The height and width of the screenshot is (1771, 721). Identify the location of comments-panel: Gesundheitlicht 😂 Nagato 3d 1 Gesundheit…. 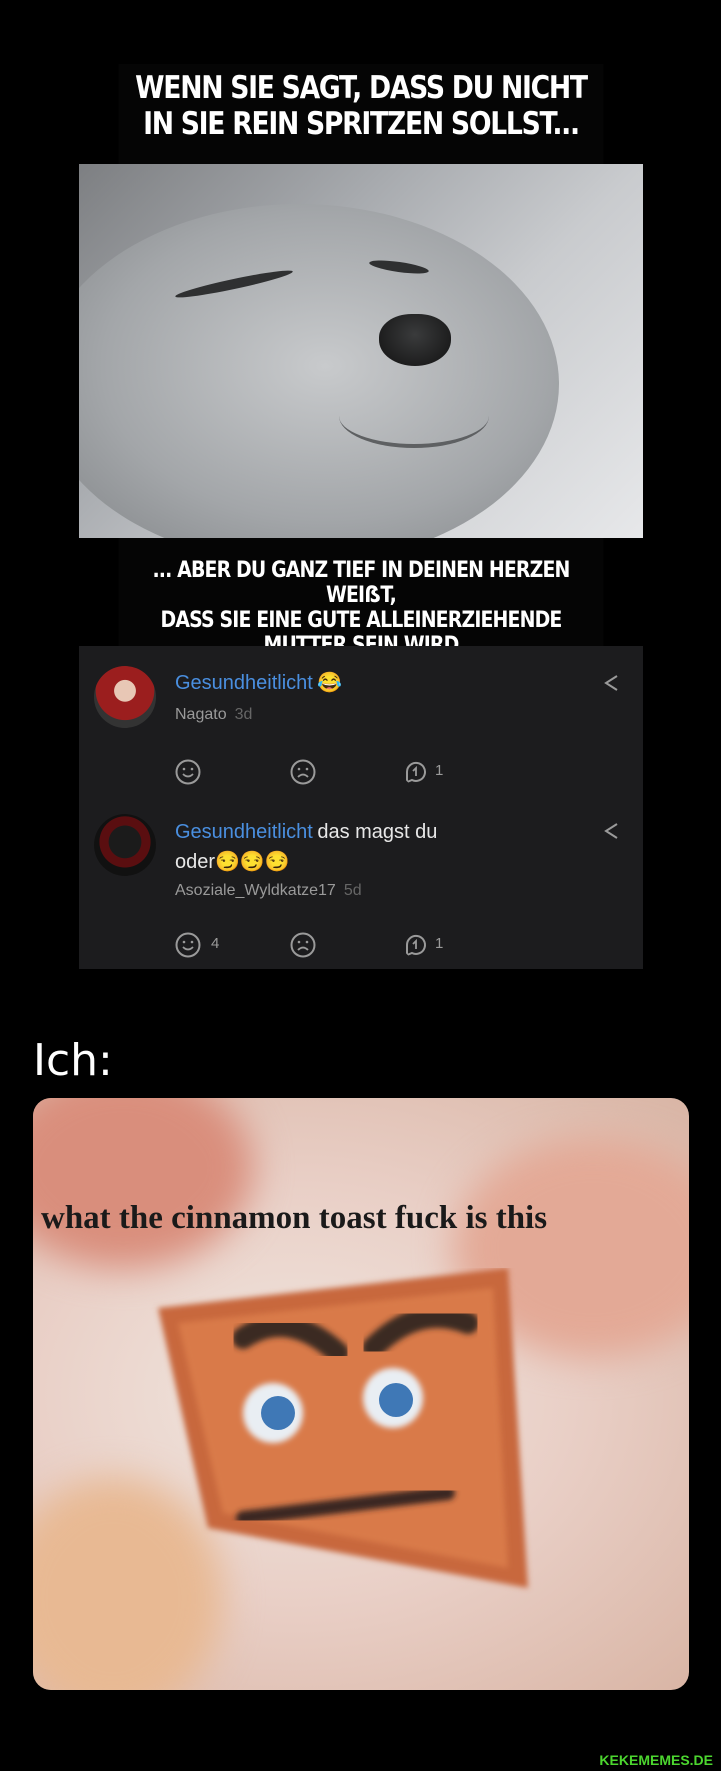
(361, 807).